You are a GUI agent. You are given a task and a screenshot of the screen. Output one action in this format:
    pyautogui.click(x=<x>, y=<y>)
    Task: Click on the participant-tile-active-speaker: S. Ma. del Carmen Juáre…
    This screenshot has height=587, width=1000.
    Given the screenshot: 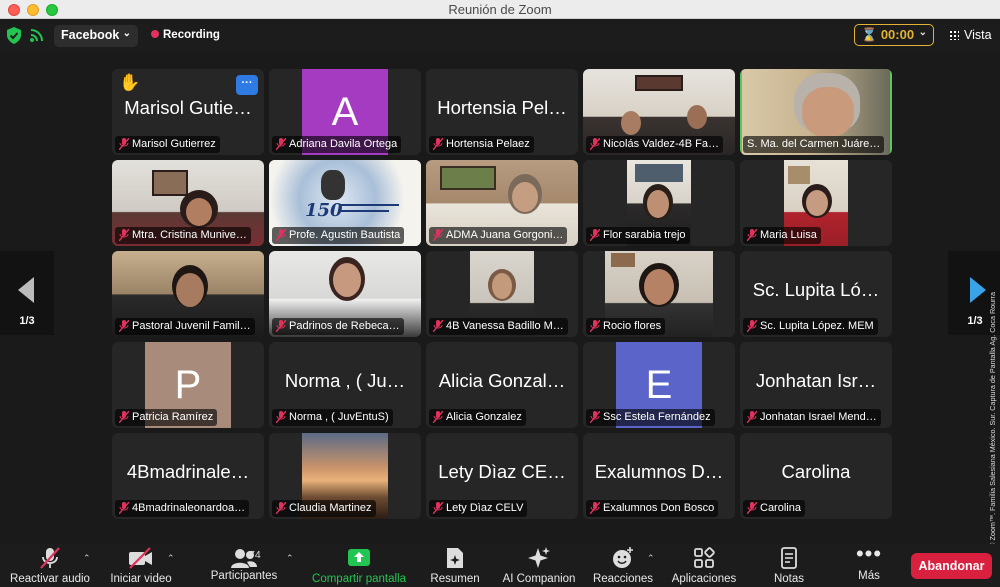 What is the action you would take?
    pyautogui.click(x=816, y=112)
    